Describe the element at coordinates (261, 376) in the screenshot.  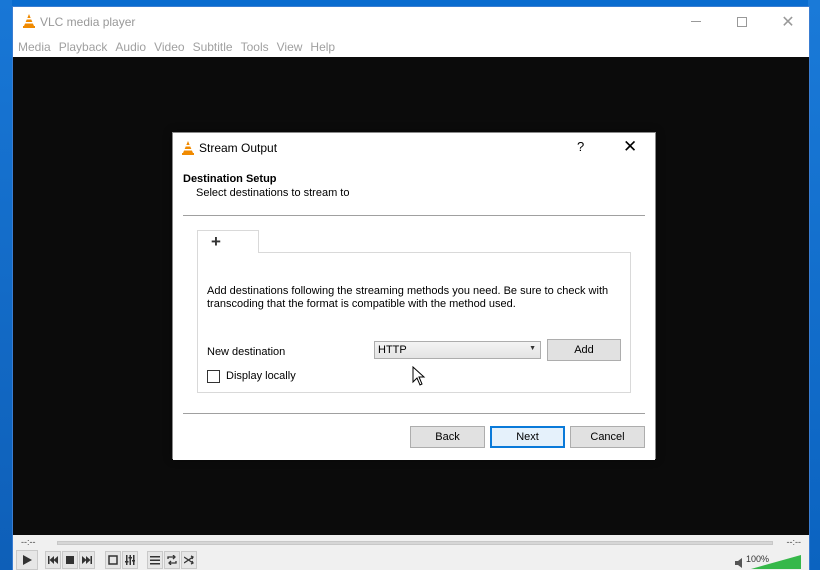
I see `display-locally-label: Display locally` at that location.